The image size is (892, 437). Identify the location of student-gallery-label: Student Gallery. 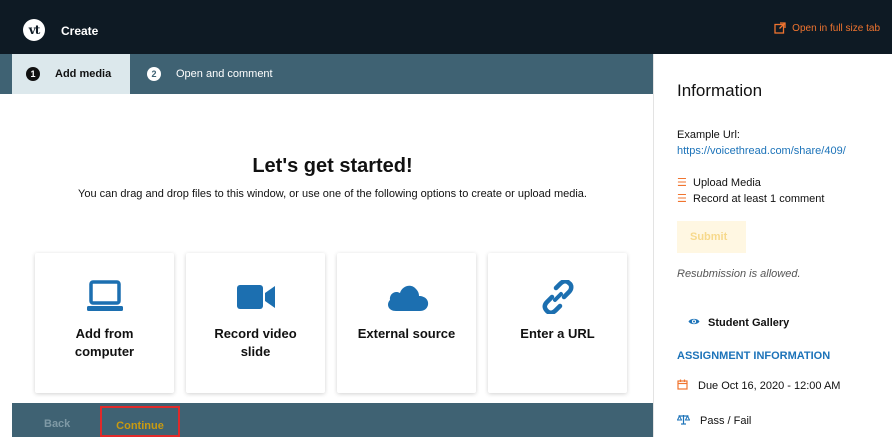
(749, 323).